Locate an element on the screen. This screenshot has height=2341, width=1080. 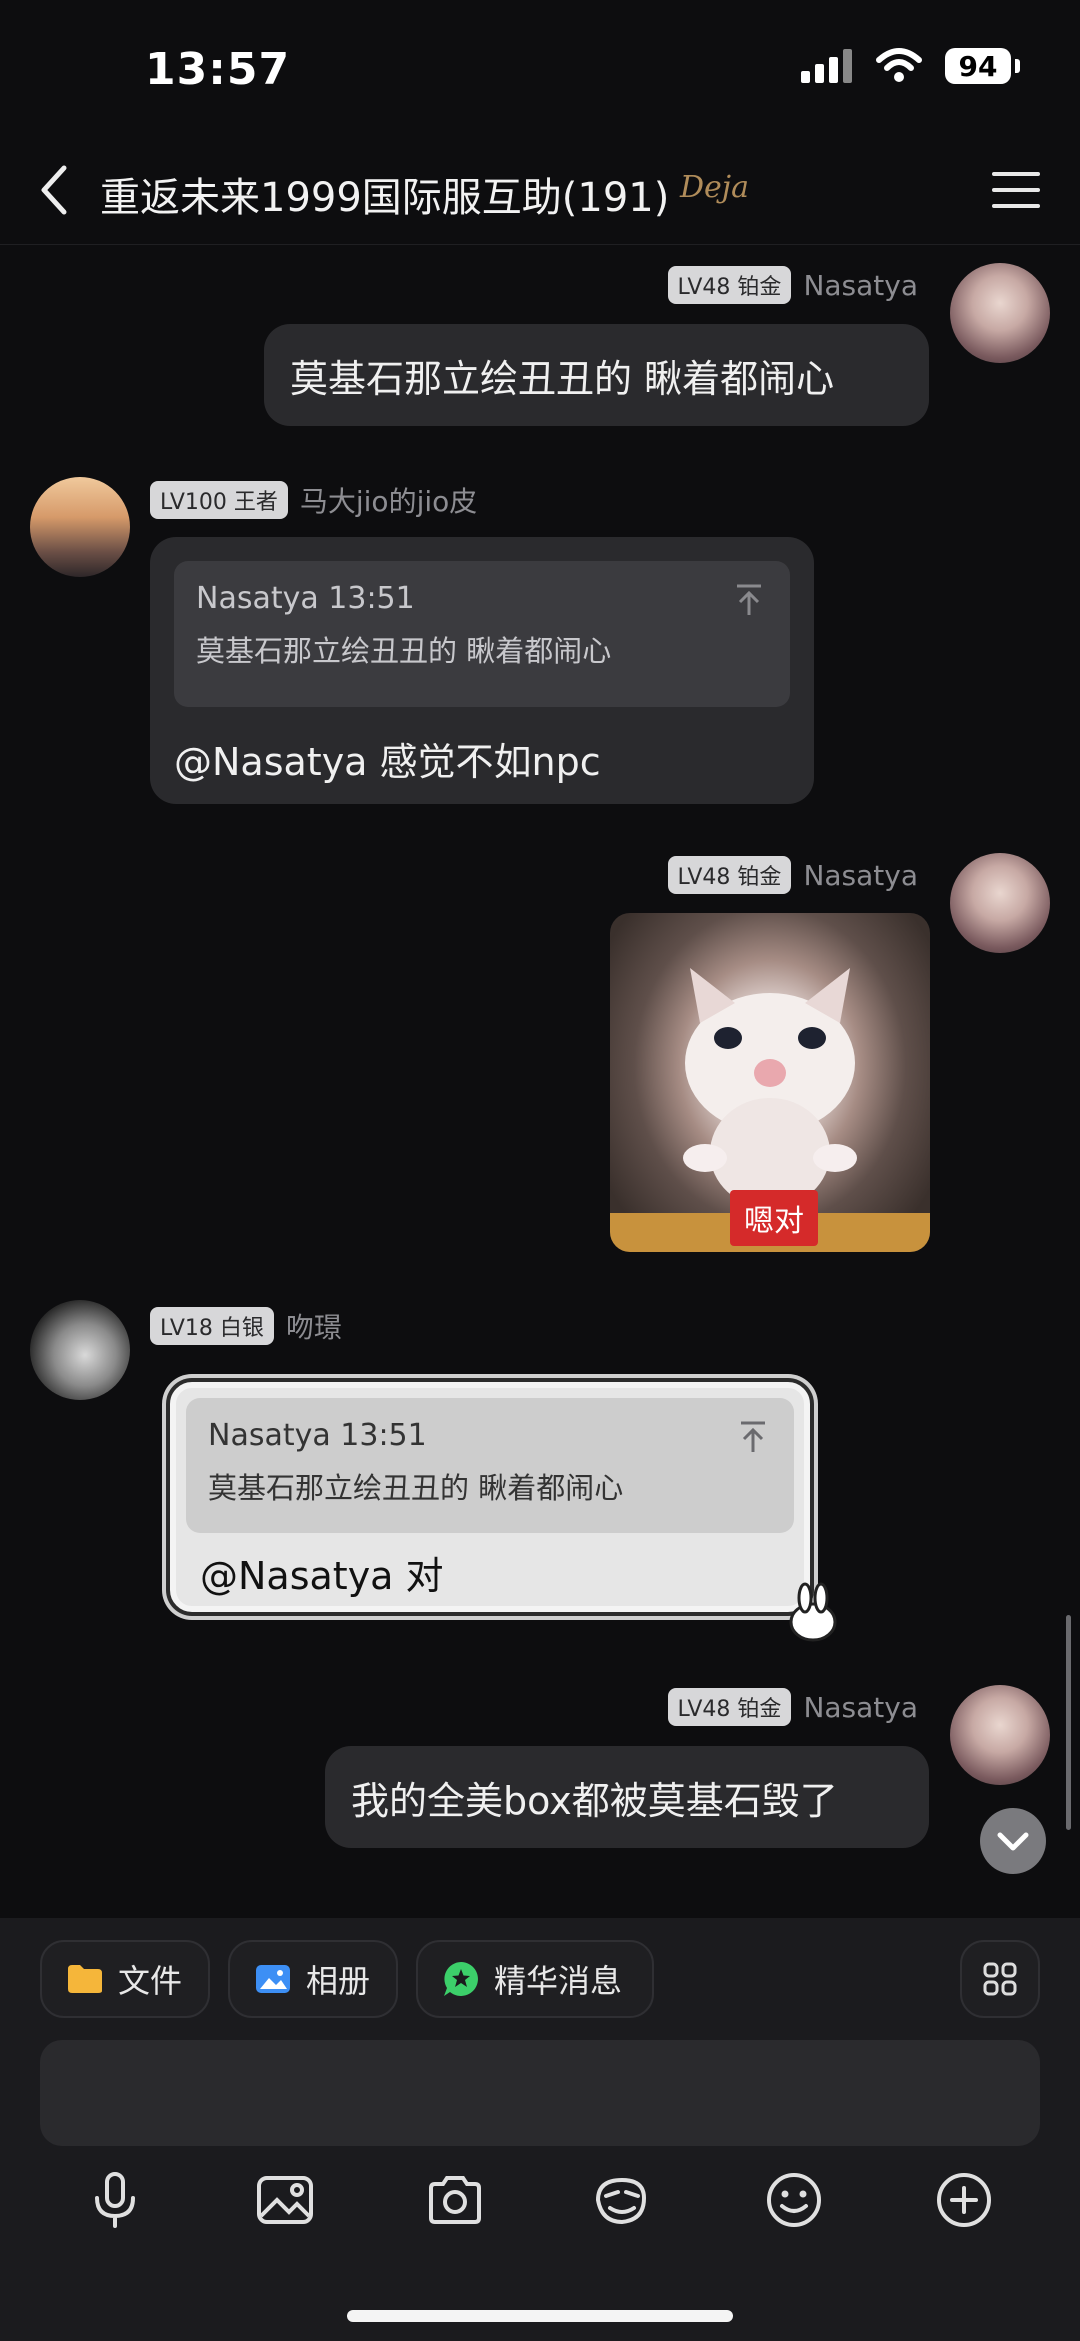
folder-icon is located at coordinates (85, 1979).